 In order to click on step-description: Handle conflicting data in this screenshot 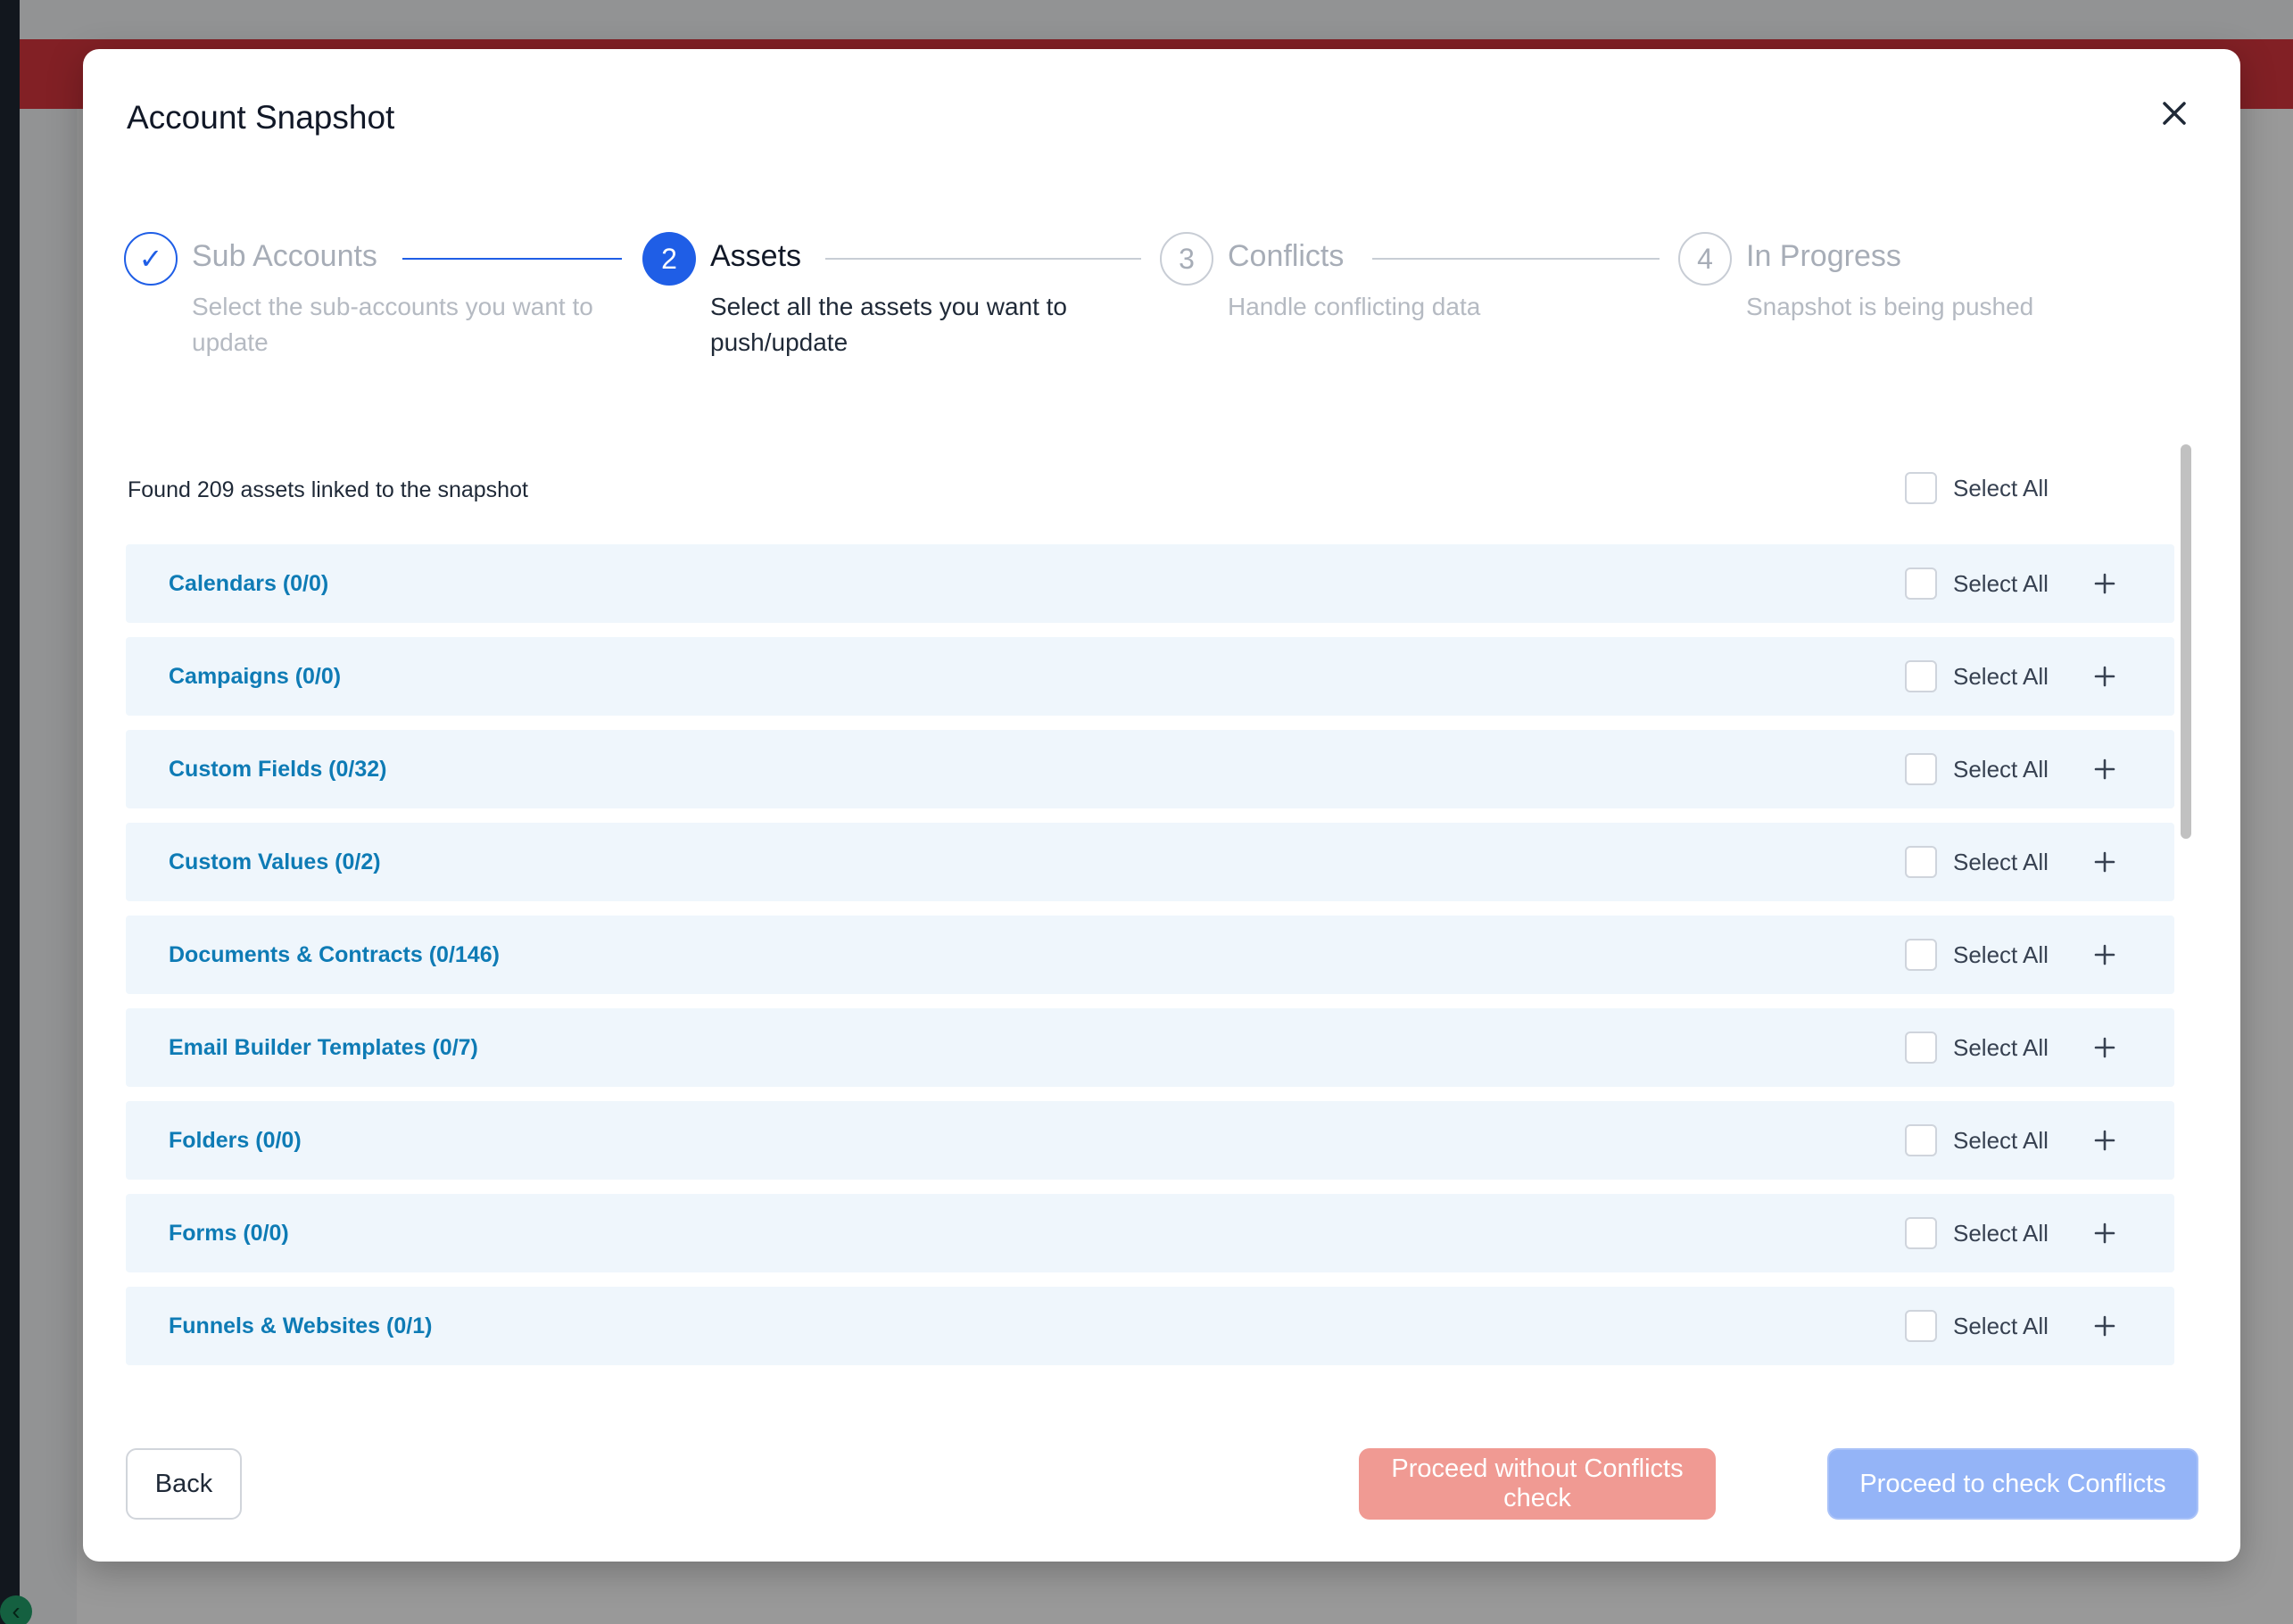, I will do `click(1355, 306)`.